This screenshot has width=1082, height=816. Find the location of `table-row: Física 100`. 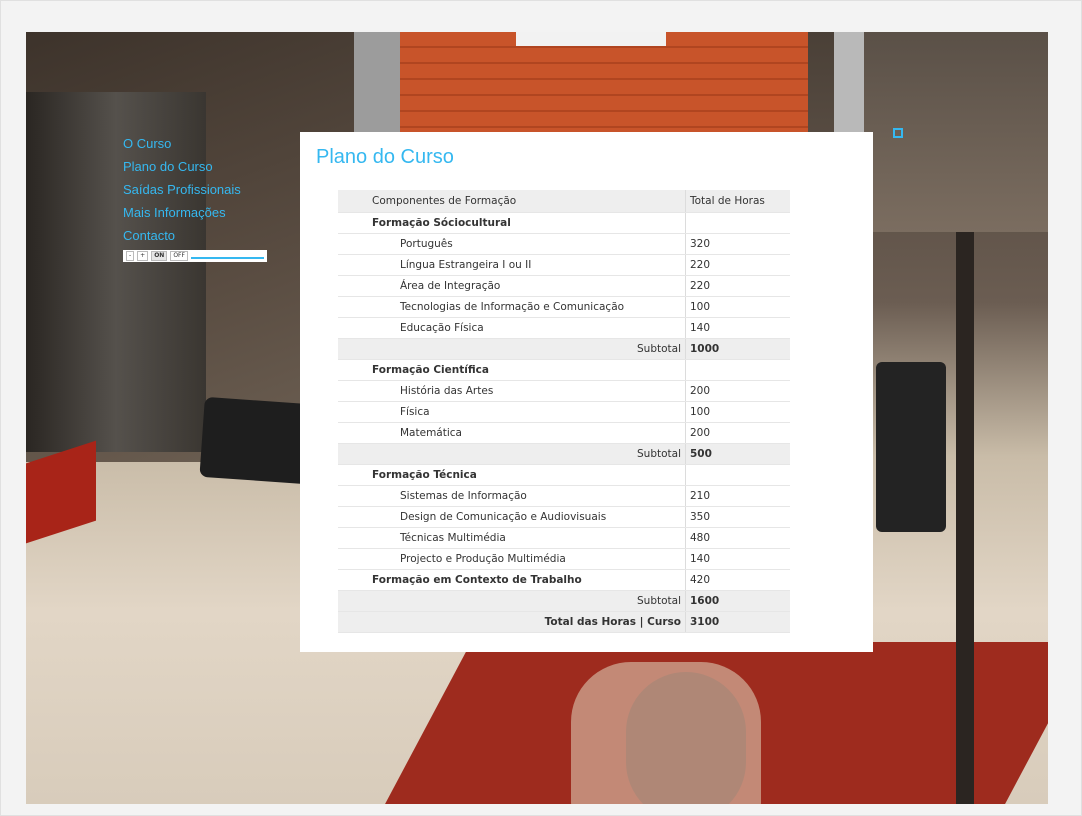

table-row: Física 100 is located at coordinates (564, 412).